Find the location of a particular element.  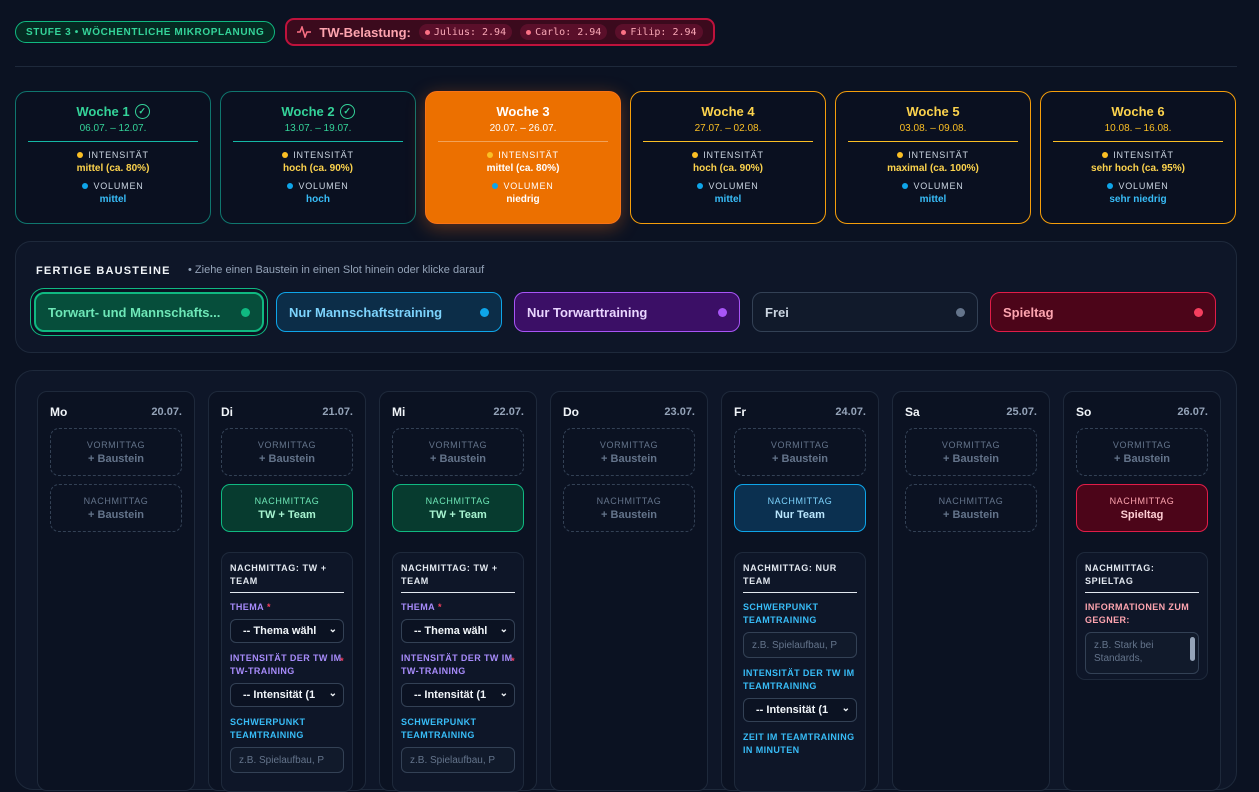

slot-afternoon: NACHMITTAG Nur Team is located at coordinates (800, 508).